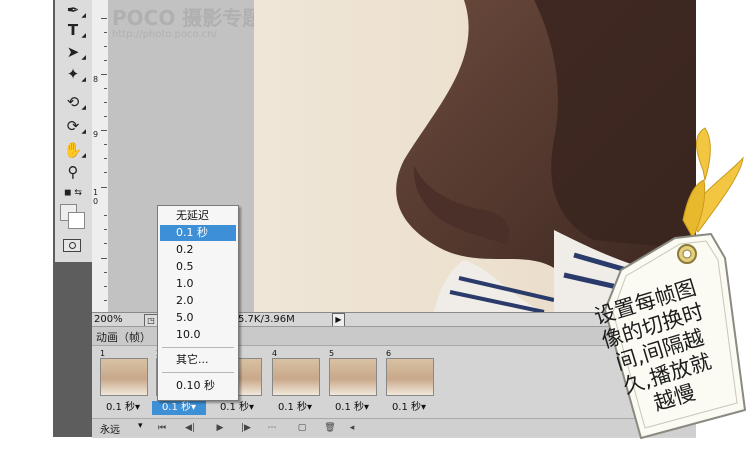 This screenshot has height=466, width=750. What do you see at coordinates (100, 156) in the screenshot?
I see `vertical-ruler: 8 9 1 0` at bounding box center [100, 156].